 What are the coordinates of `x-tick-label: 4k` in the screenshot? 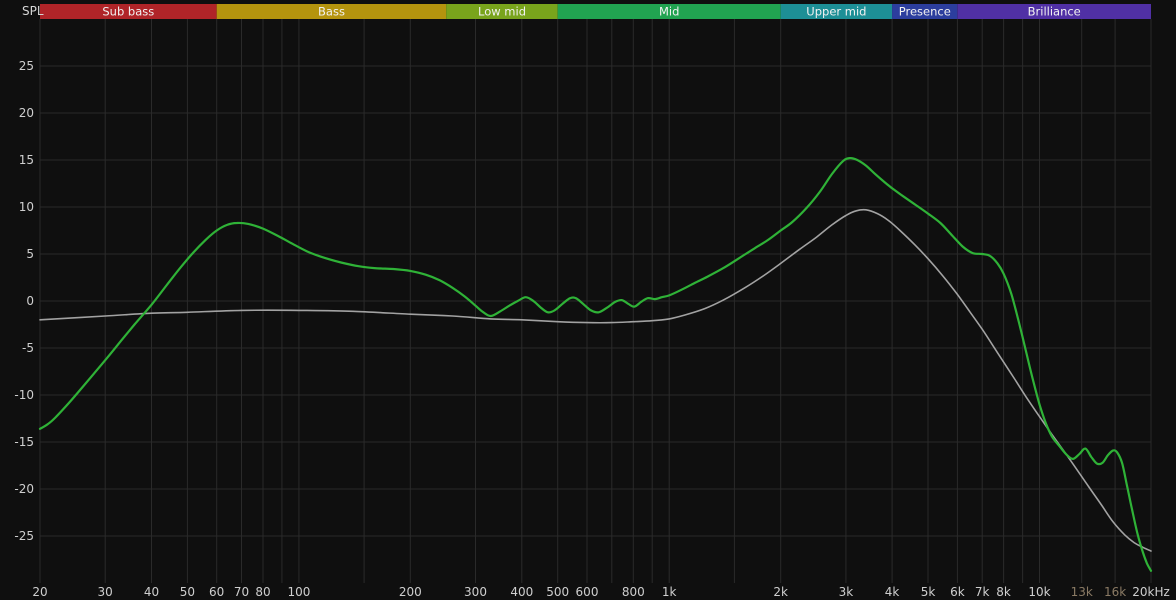 It's located at (892, 592).